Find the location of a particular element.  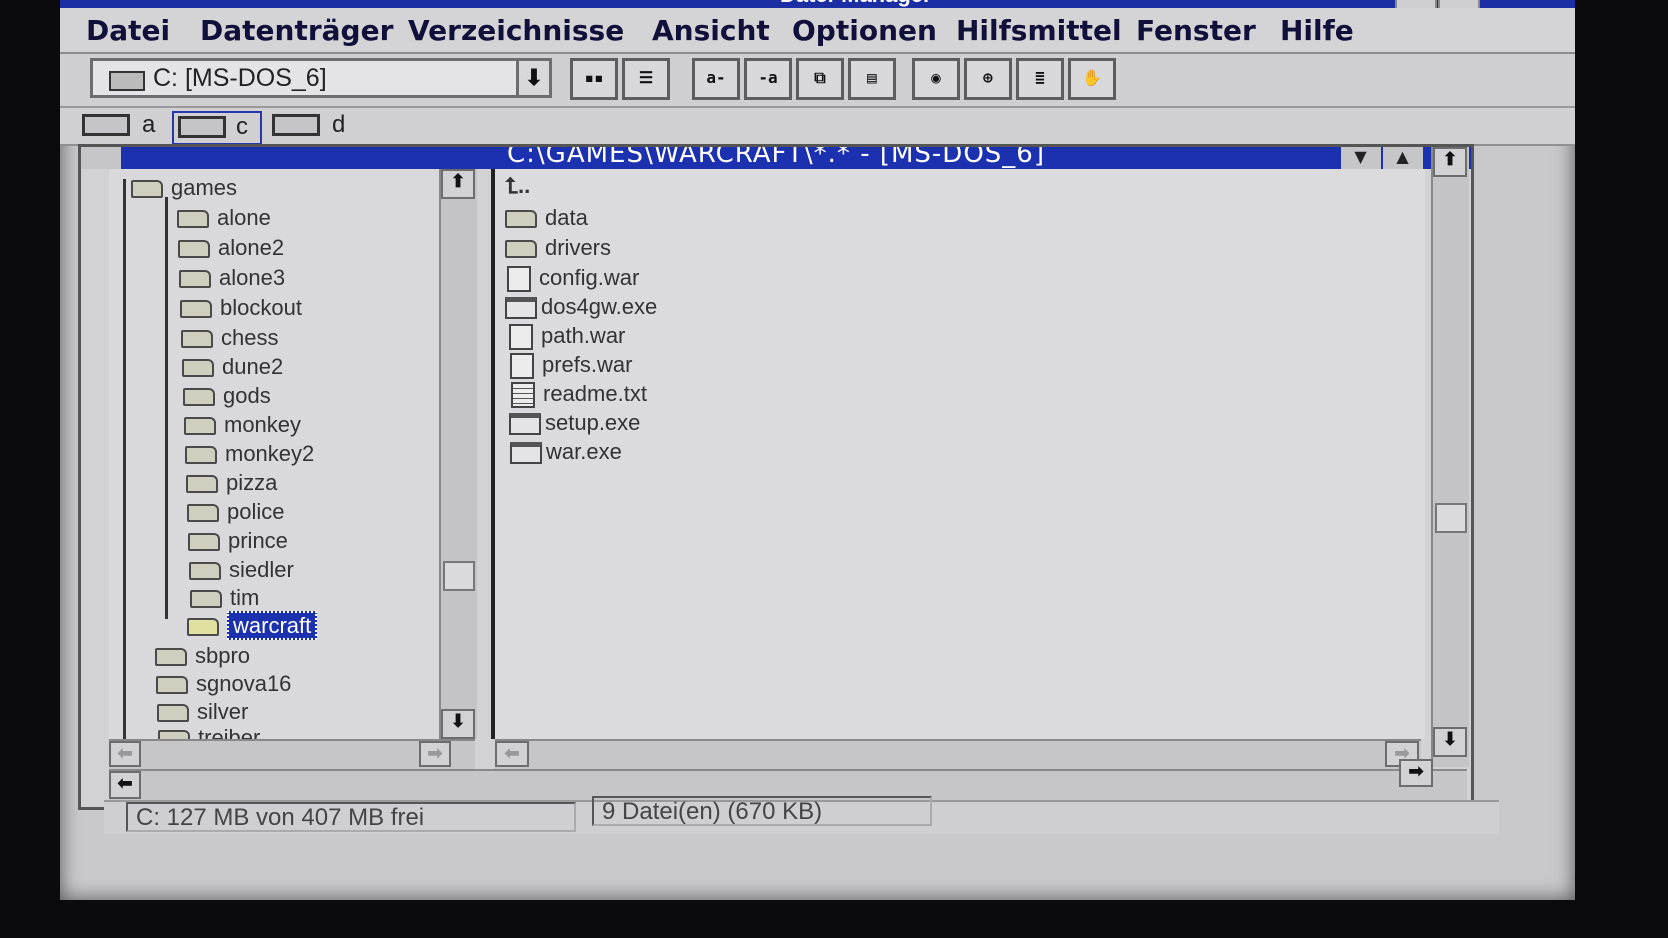

status-disk-space: C: 127 MB von 407 MB frei is located at coordinates (351, 817).